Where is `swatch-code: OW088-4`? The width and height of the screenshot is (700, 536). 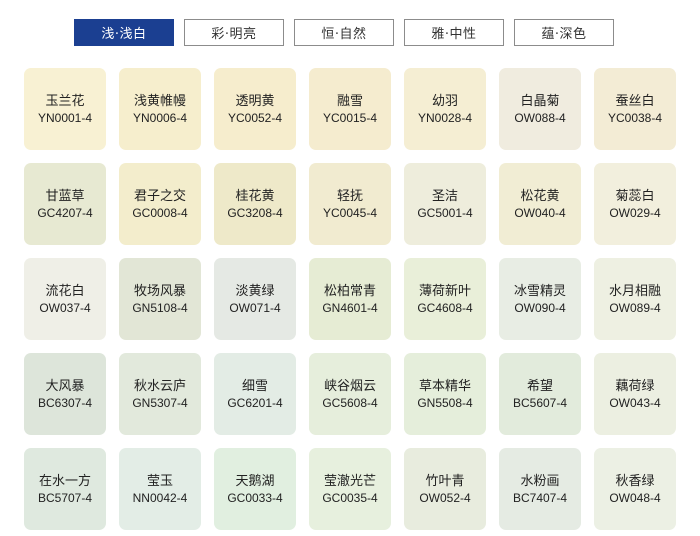 swatch-code: OW088-4 is located at coordinates (540, 117).